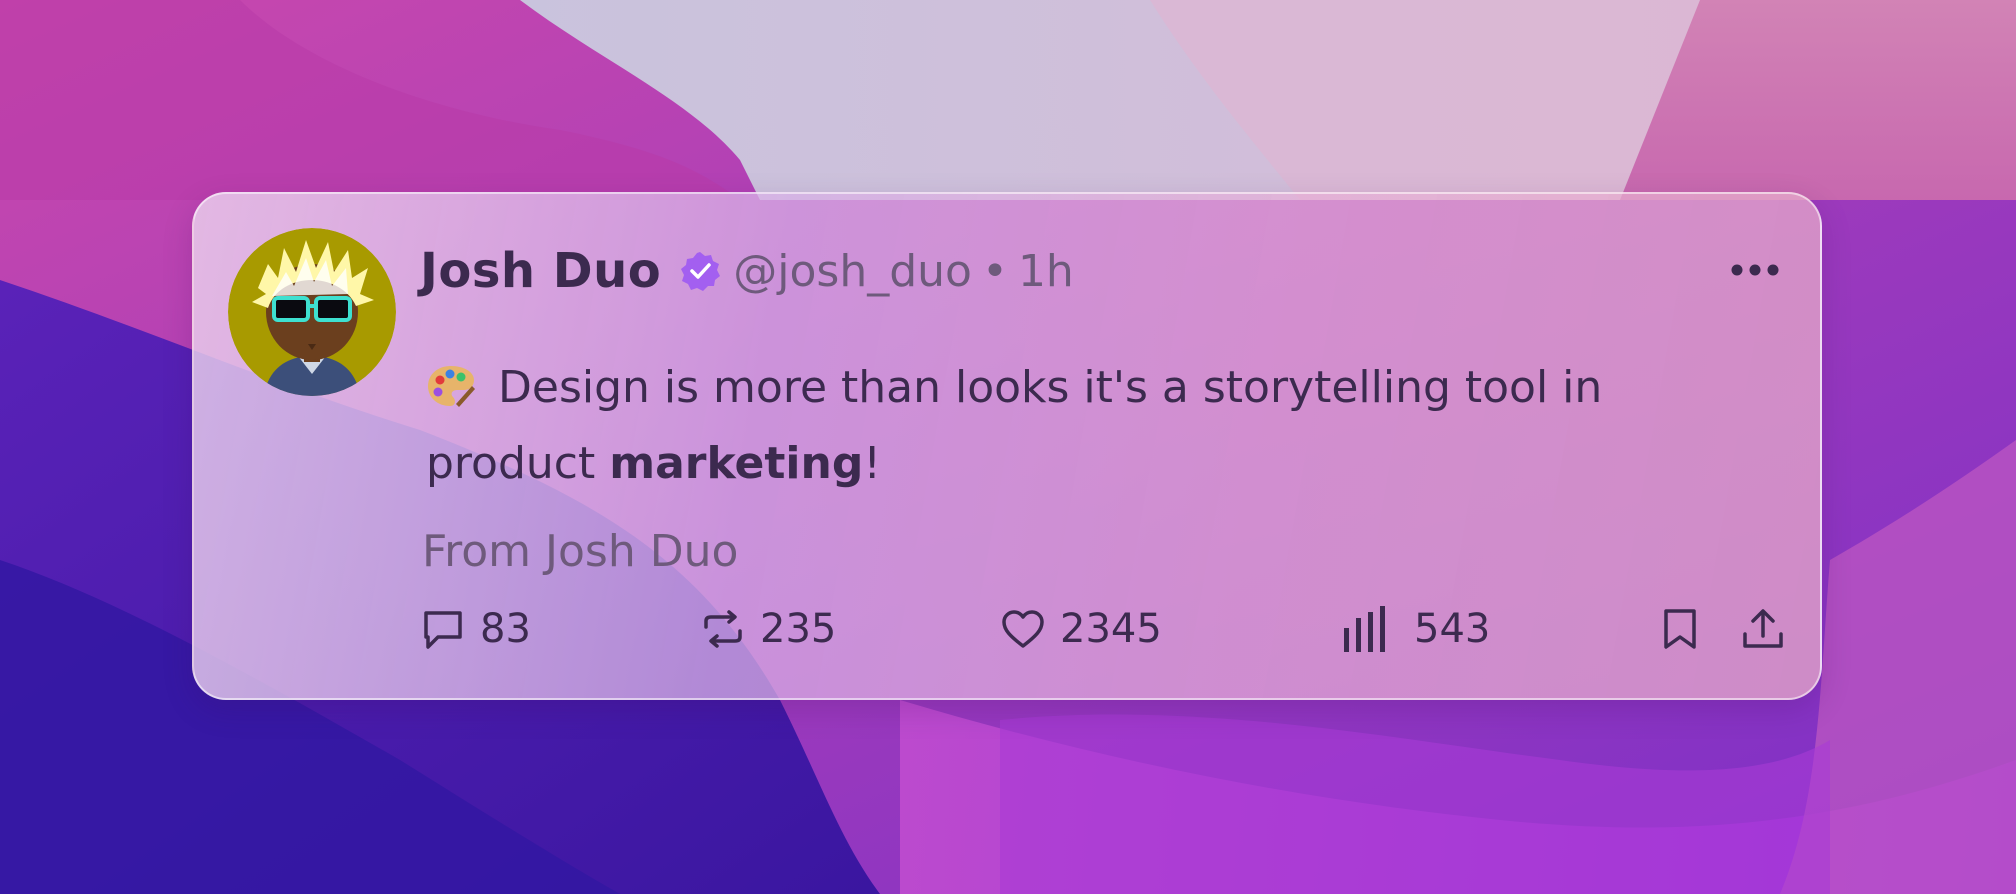 This screenshot has width=2016, height=894. I want to click on more-options-icon, so click(1755, 270).